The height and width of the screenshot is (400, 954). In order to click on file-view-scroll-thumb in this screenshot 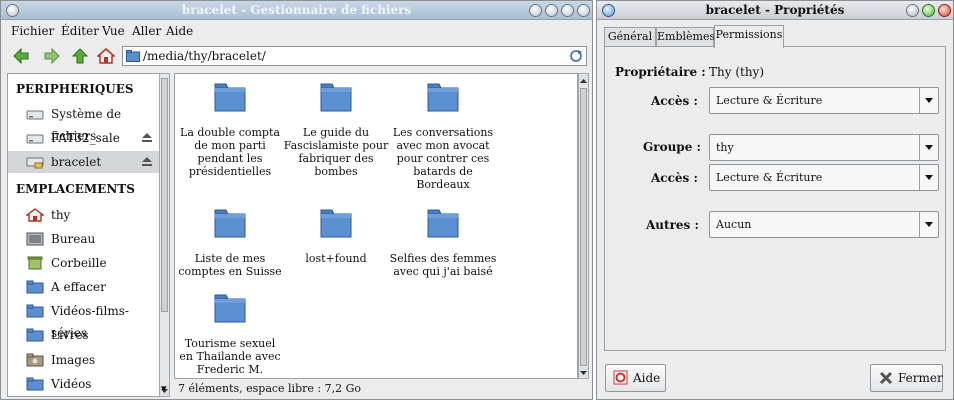, I will do `click(583, 227)`.